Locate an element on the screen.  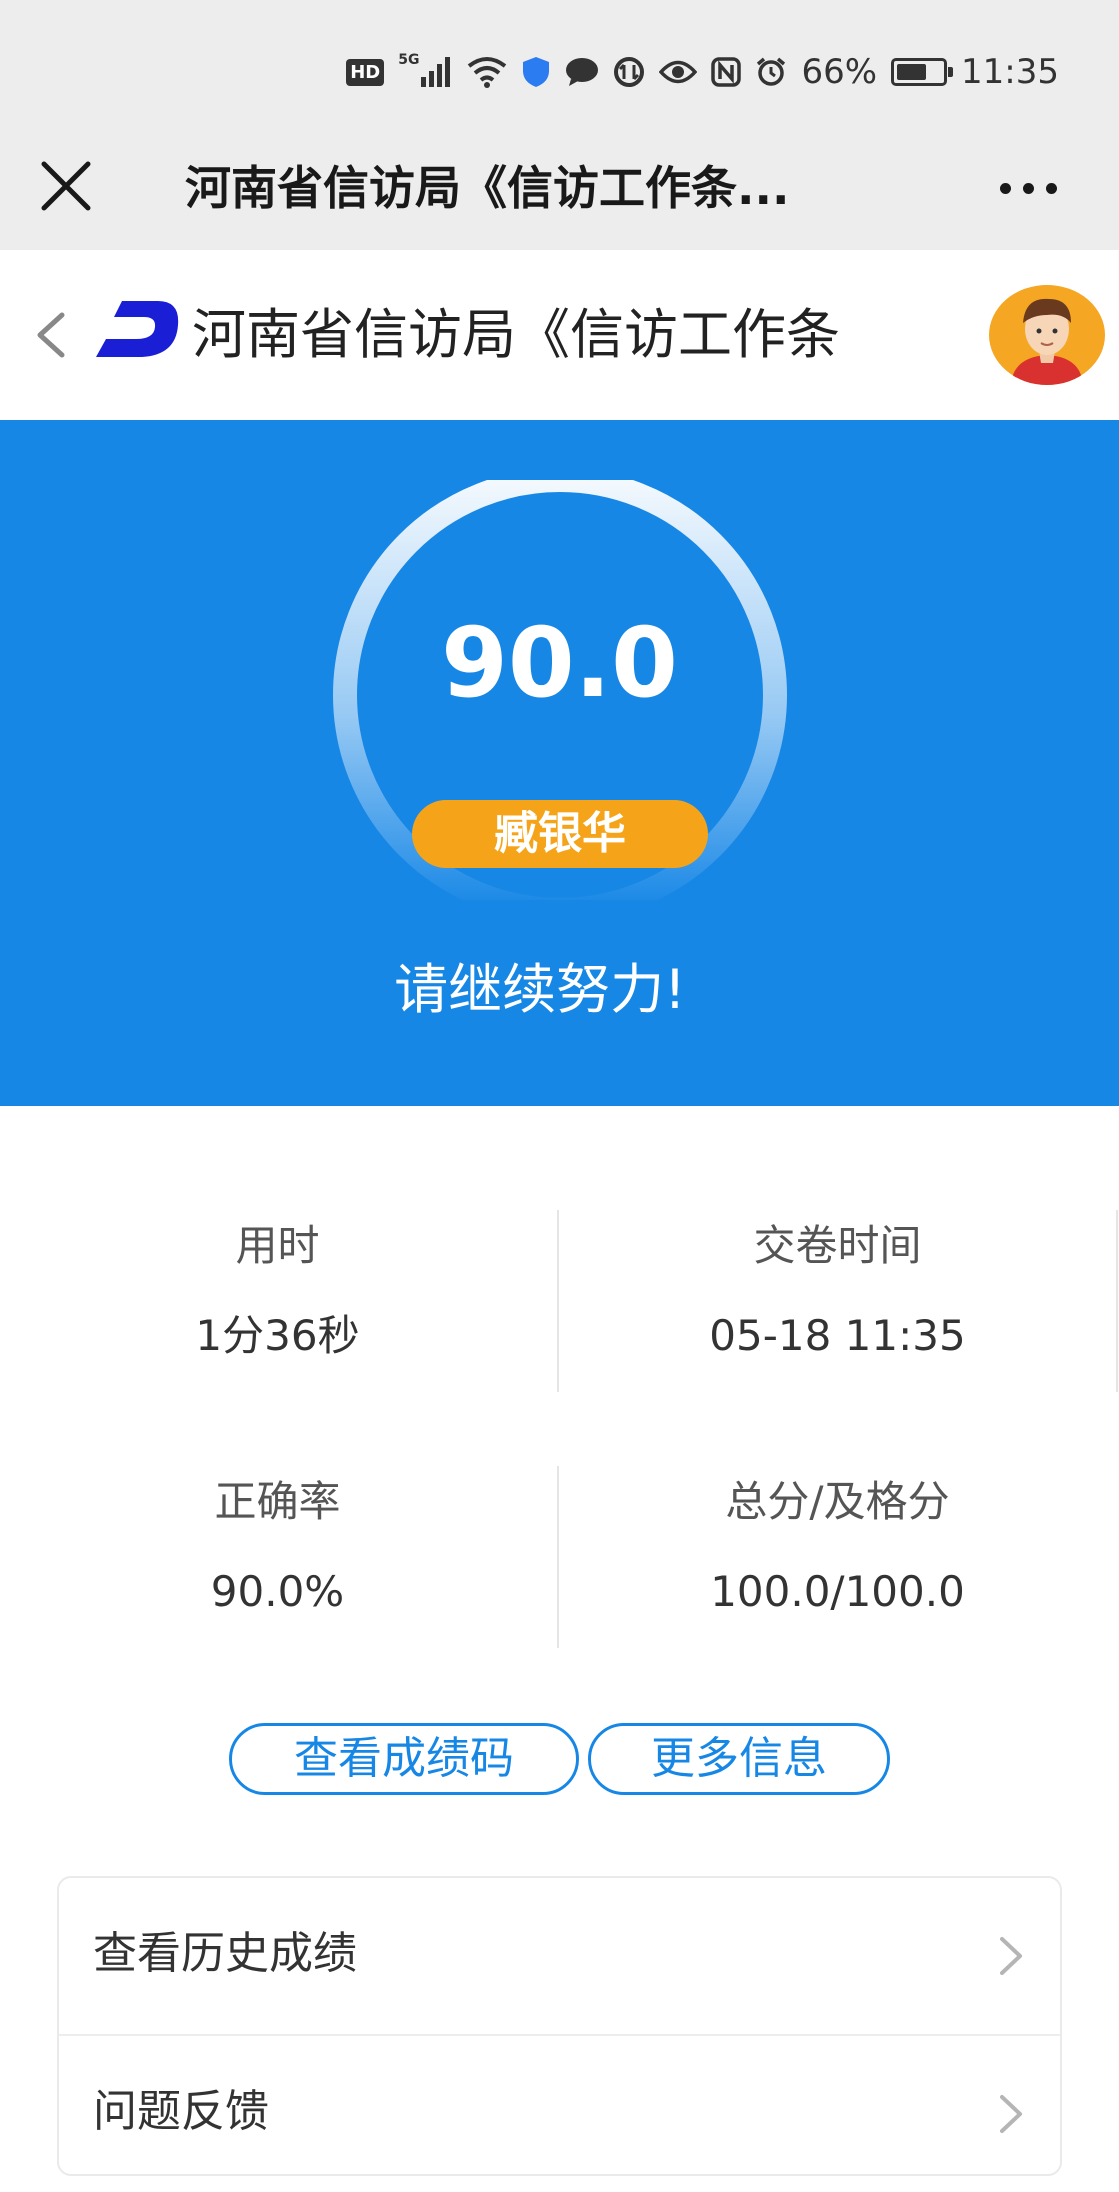
menu-item-feedback: 问题反馈 is located at coordinates (559, 2114).